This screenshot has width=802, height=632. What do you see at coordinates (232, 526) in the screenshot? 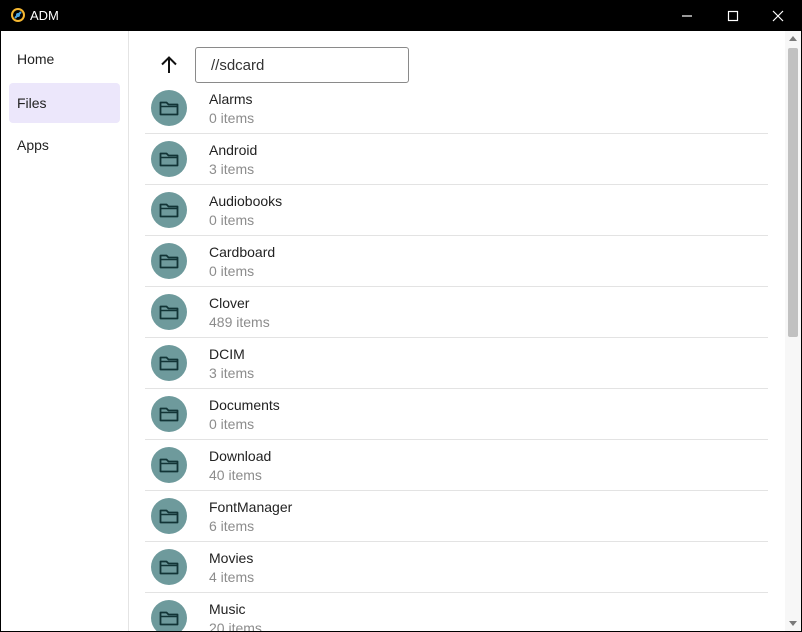
I see `file-item-count: 6 items` at bounding box center [232, 526].